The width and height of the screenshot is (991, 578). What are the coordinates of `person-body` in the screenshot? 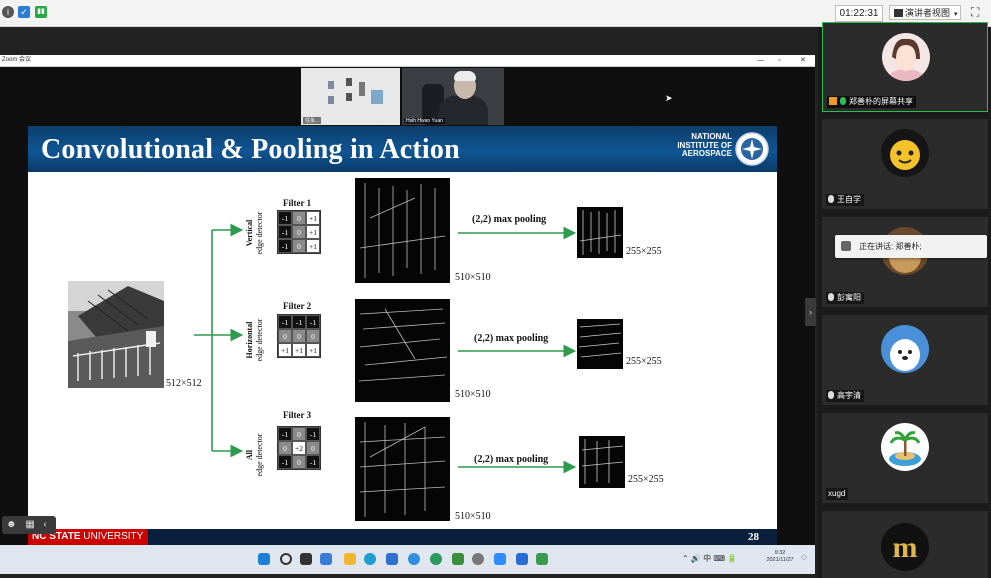 It's located at (463, 110).